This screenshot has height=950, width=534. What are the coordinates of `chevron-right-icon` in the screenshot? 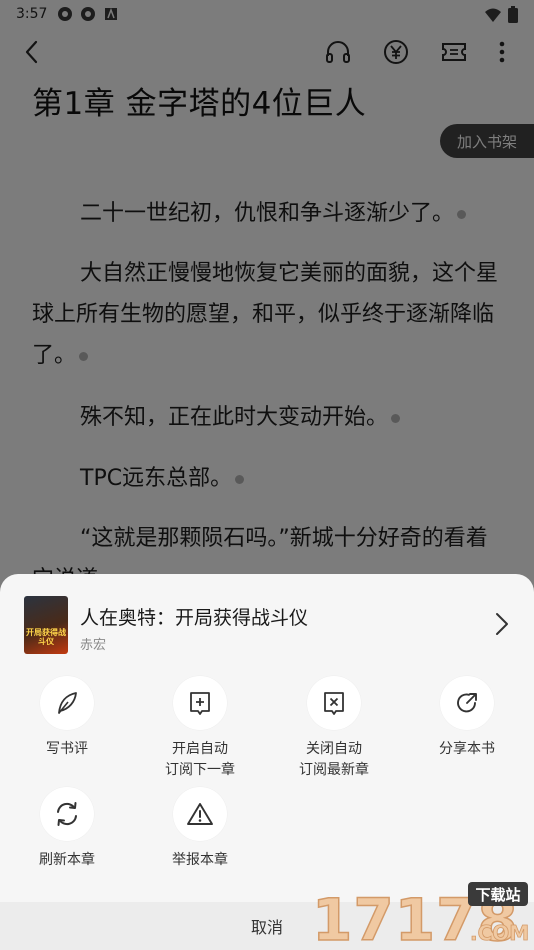 It's located at (502, 624).